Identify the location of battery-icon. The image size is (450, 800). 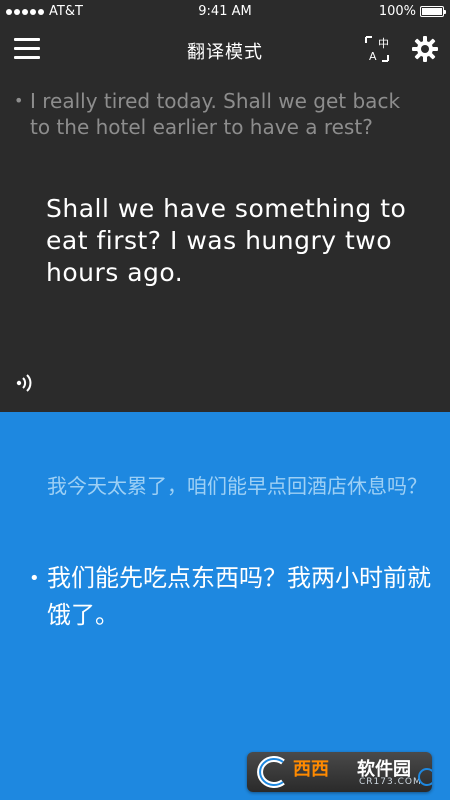
(433, 11).